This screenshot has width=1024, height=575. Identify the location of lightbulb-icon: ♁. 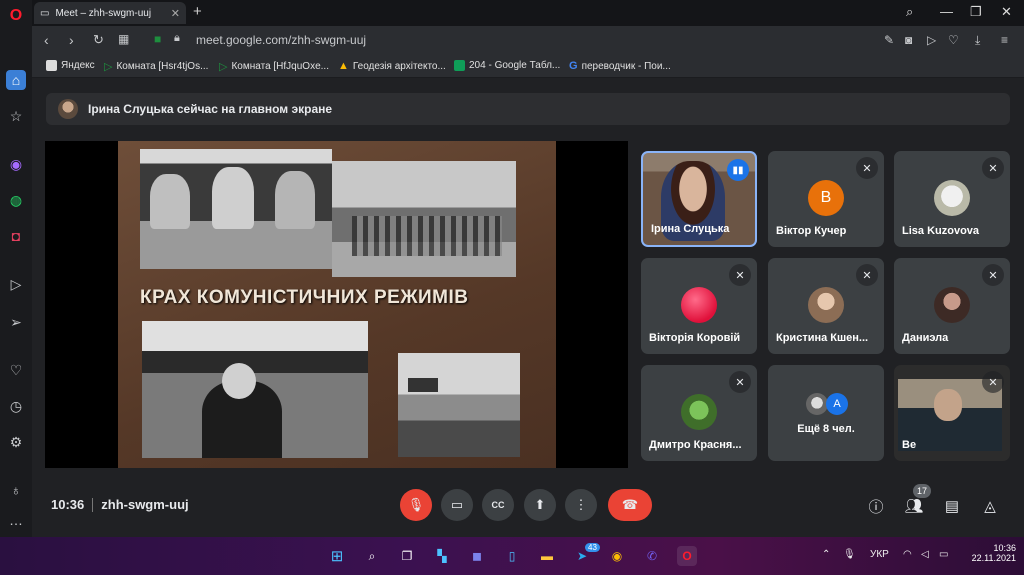
(16, 490).